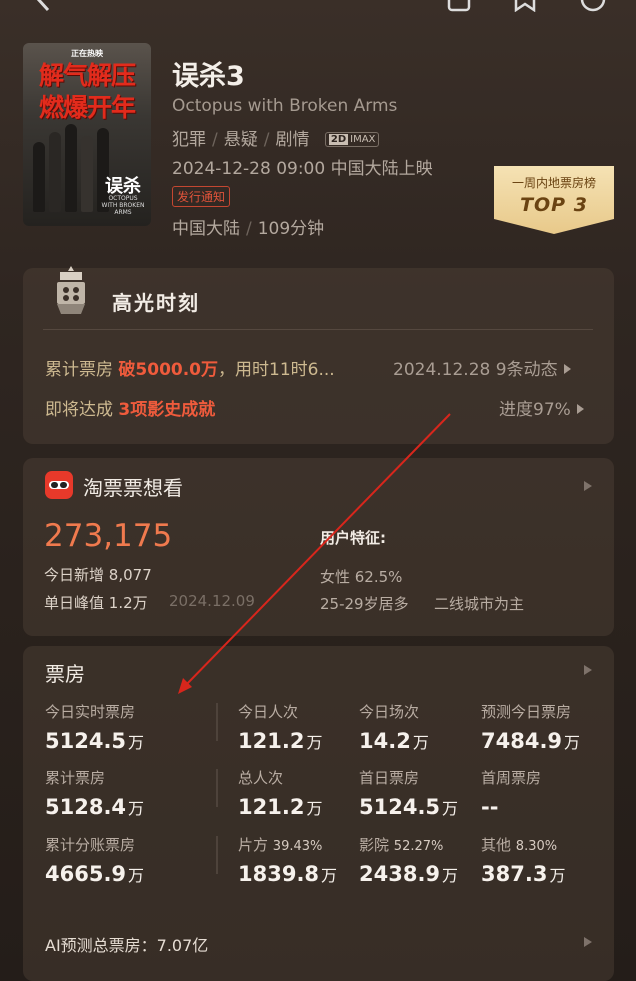 The image size is (636, 981). Describe the element at coordinates (314, 553) in the screenshot. I see `annotation-arrow` at that location.